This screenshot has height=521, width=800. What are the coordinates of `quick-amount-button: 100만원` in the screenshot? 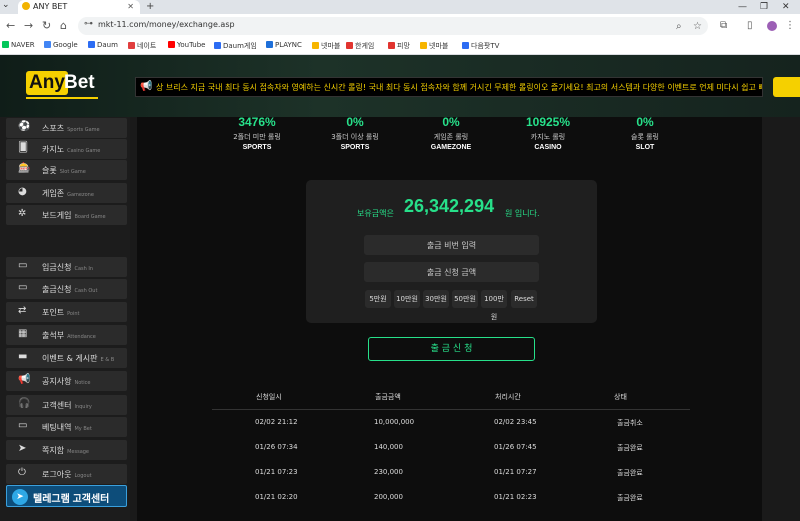 It's located at (494, 305).